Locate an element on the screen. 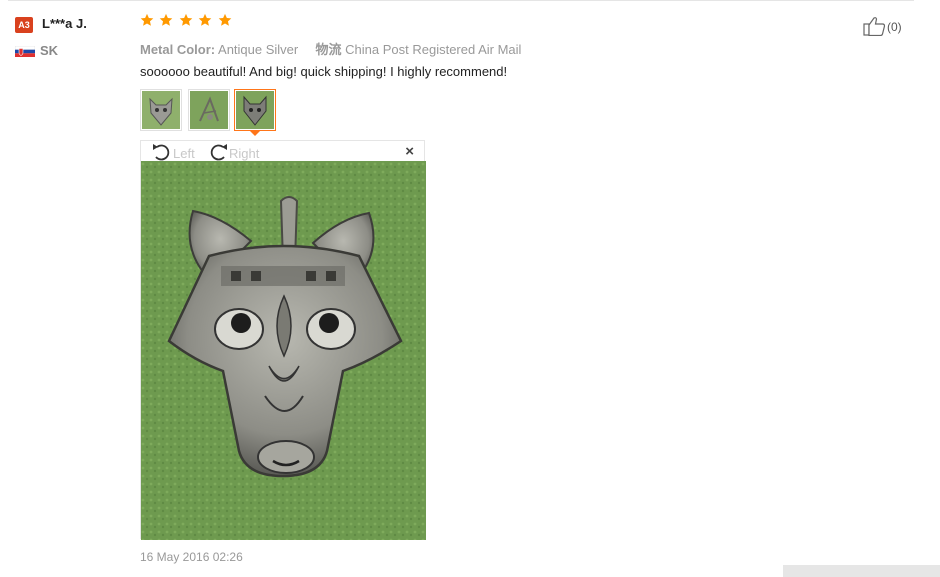 This screenshot has height=577, width=940. flag-icon is located at coordinates (25, 51).